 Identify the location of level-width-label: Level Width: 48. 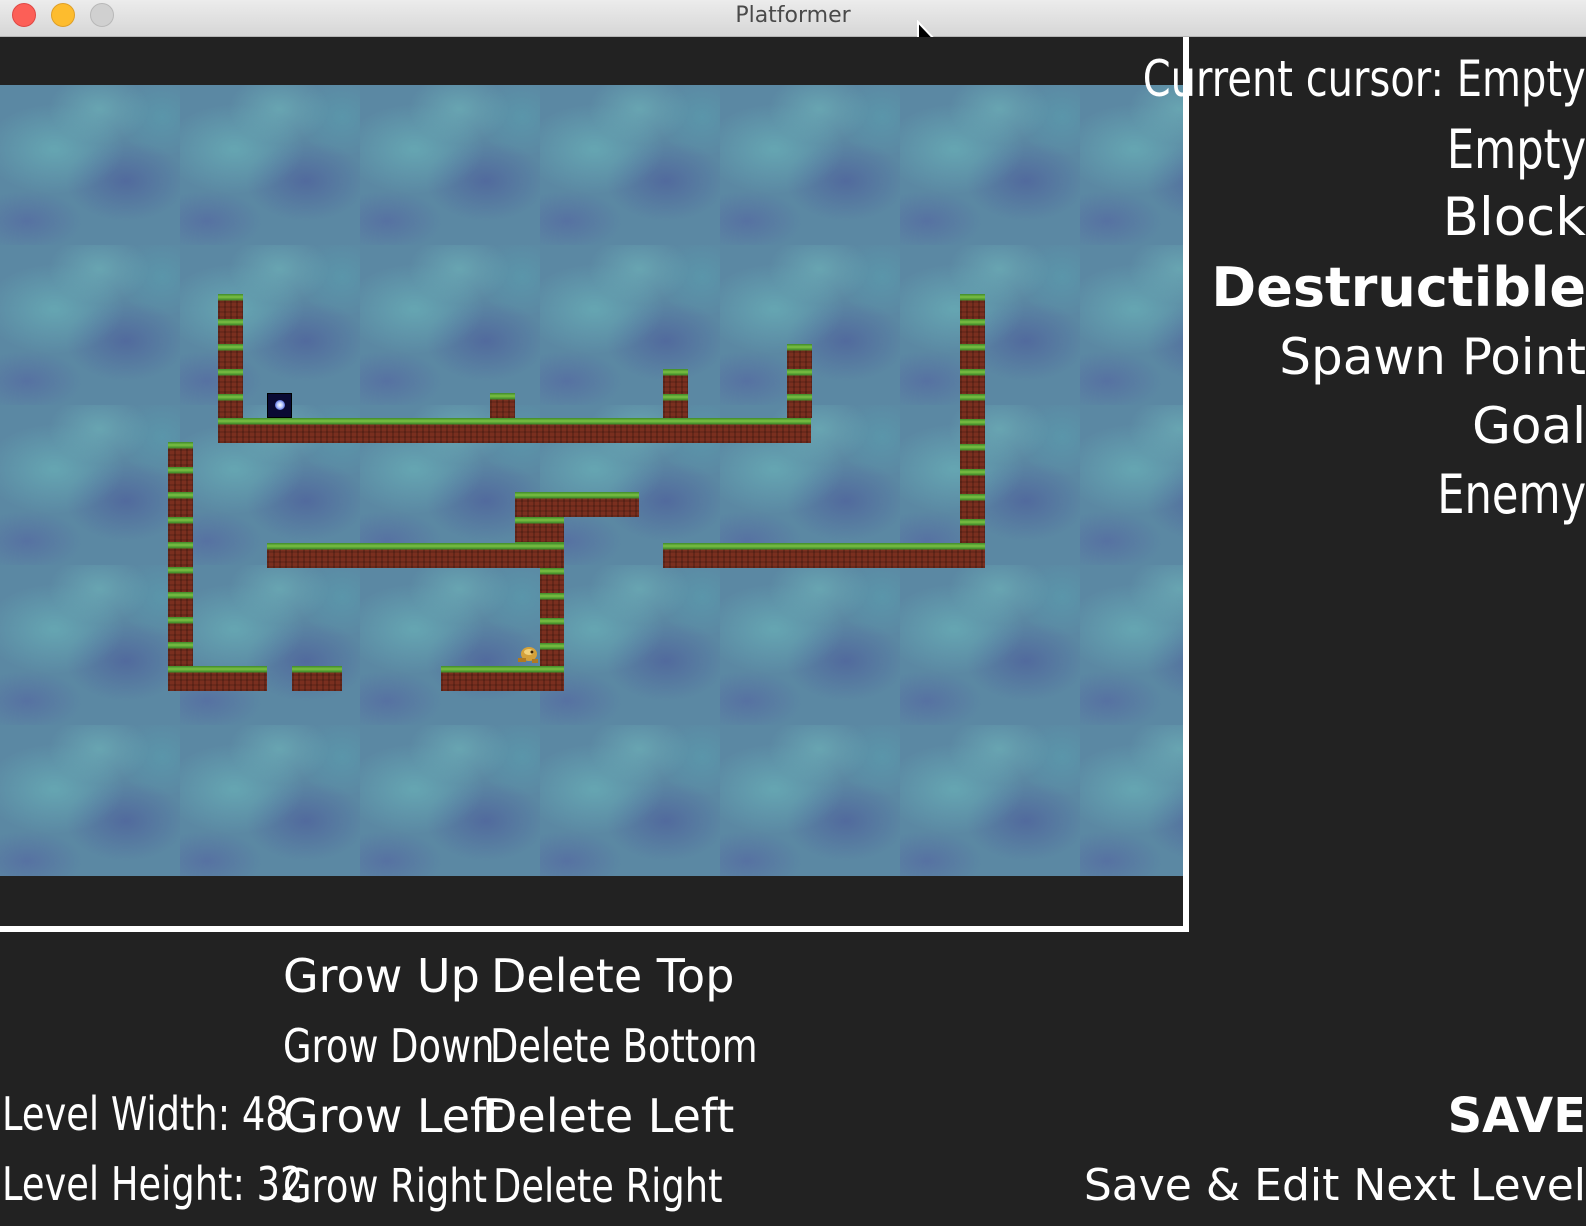
(145, 1114).